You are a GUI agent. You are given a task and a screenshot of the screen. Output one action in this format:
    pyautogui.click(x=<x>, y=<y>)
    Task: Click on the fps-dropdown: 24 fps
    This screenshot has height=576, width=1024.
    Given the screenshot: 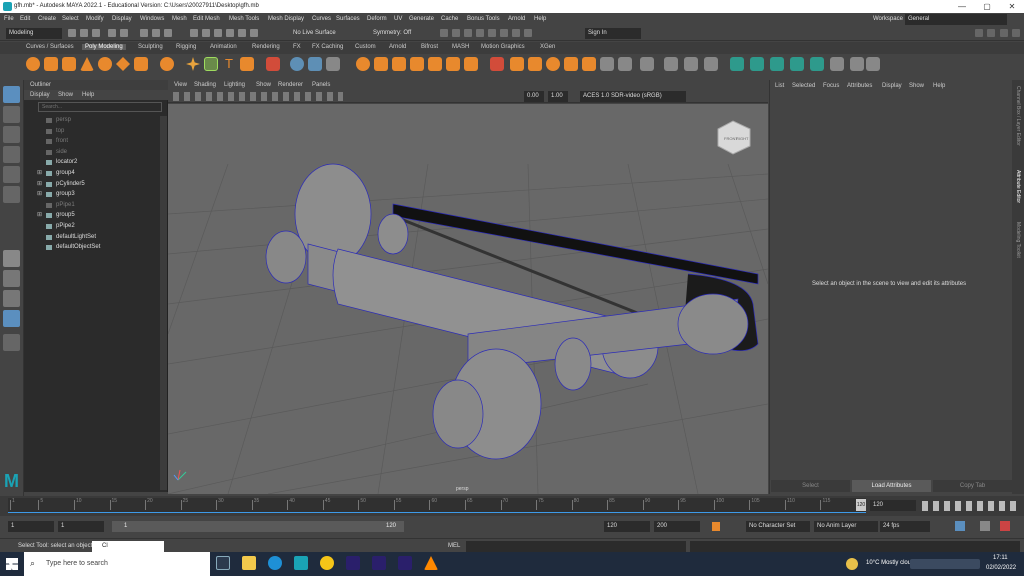 What is the action you would take?
    pyautogui.click(x=905, y=526)
    